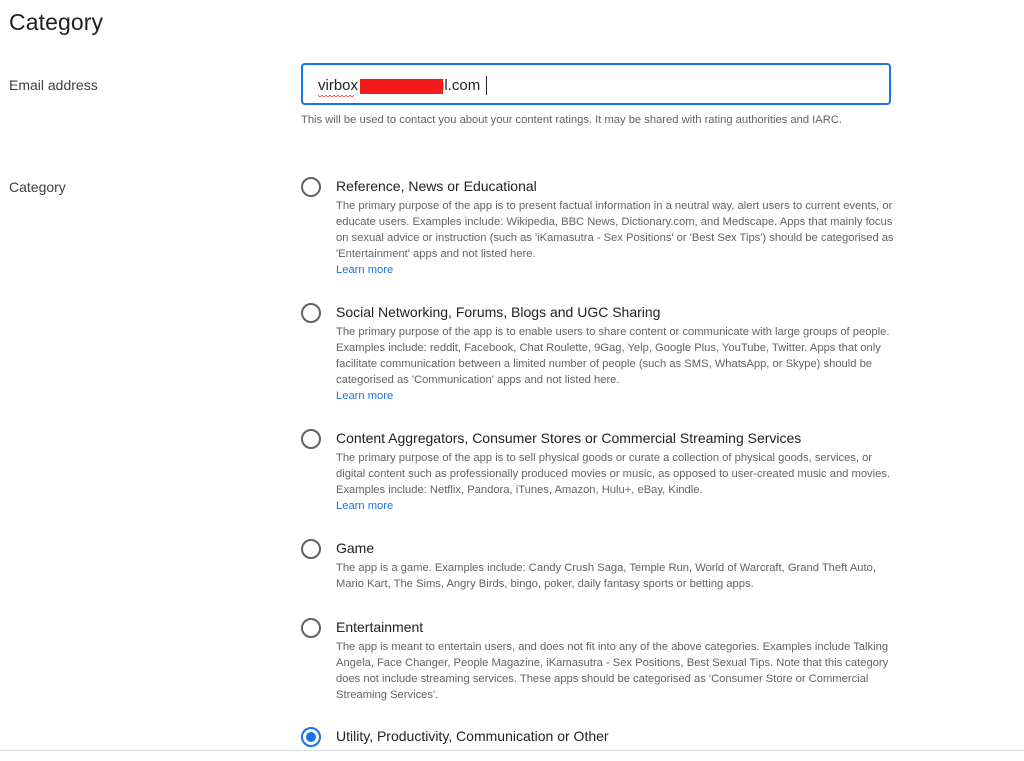 This screenshot has height=761, width=1024. Describe the element at coordinates (401, 86) in the screenshot. I see `redaction-mark` at that location.